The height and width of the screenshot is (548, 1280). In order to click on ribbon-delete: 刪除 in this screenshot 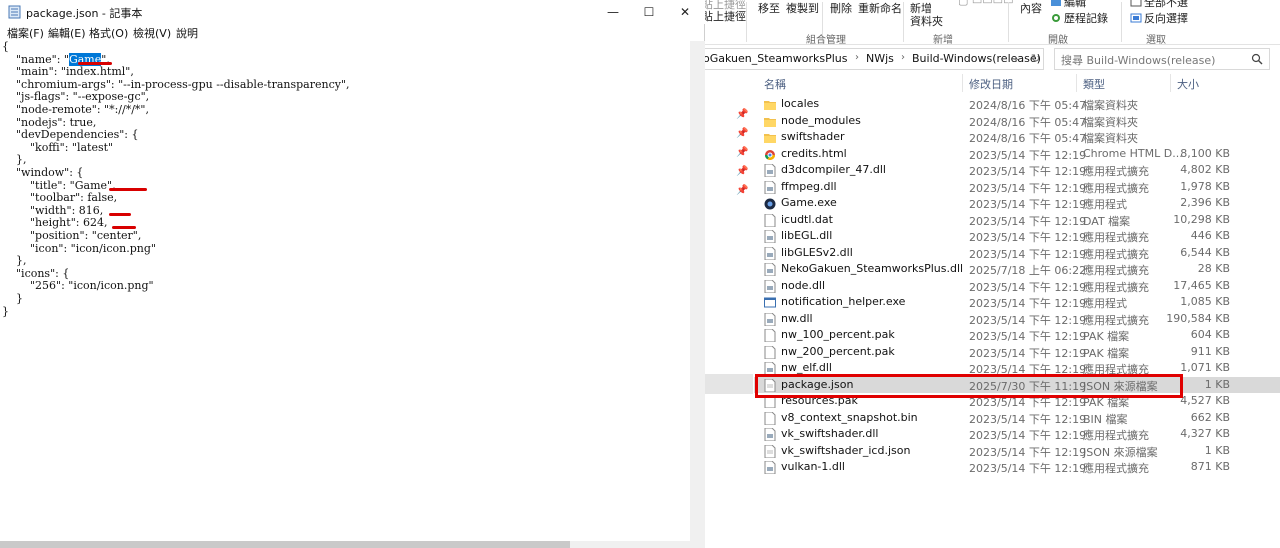, I will do `click(841, 8)`.